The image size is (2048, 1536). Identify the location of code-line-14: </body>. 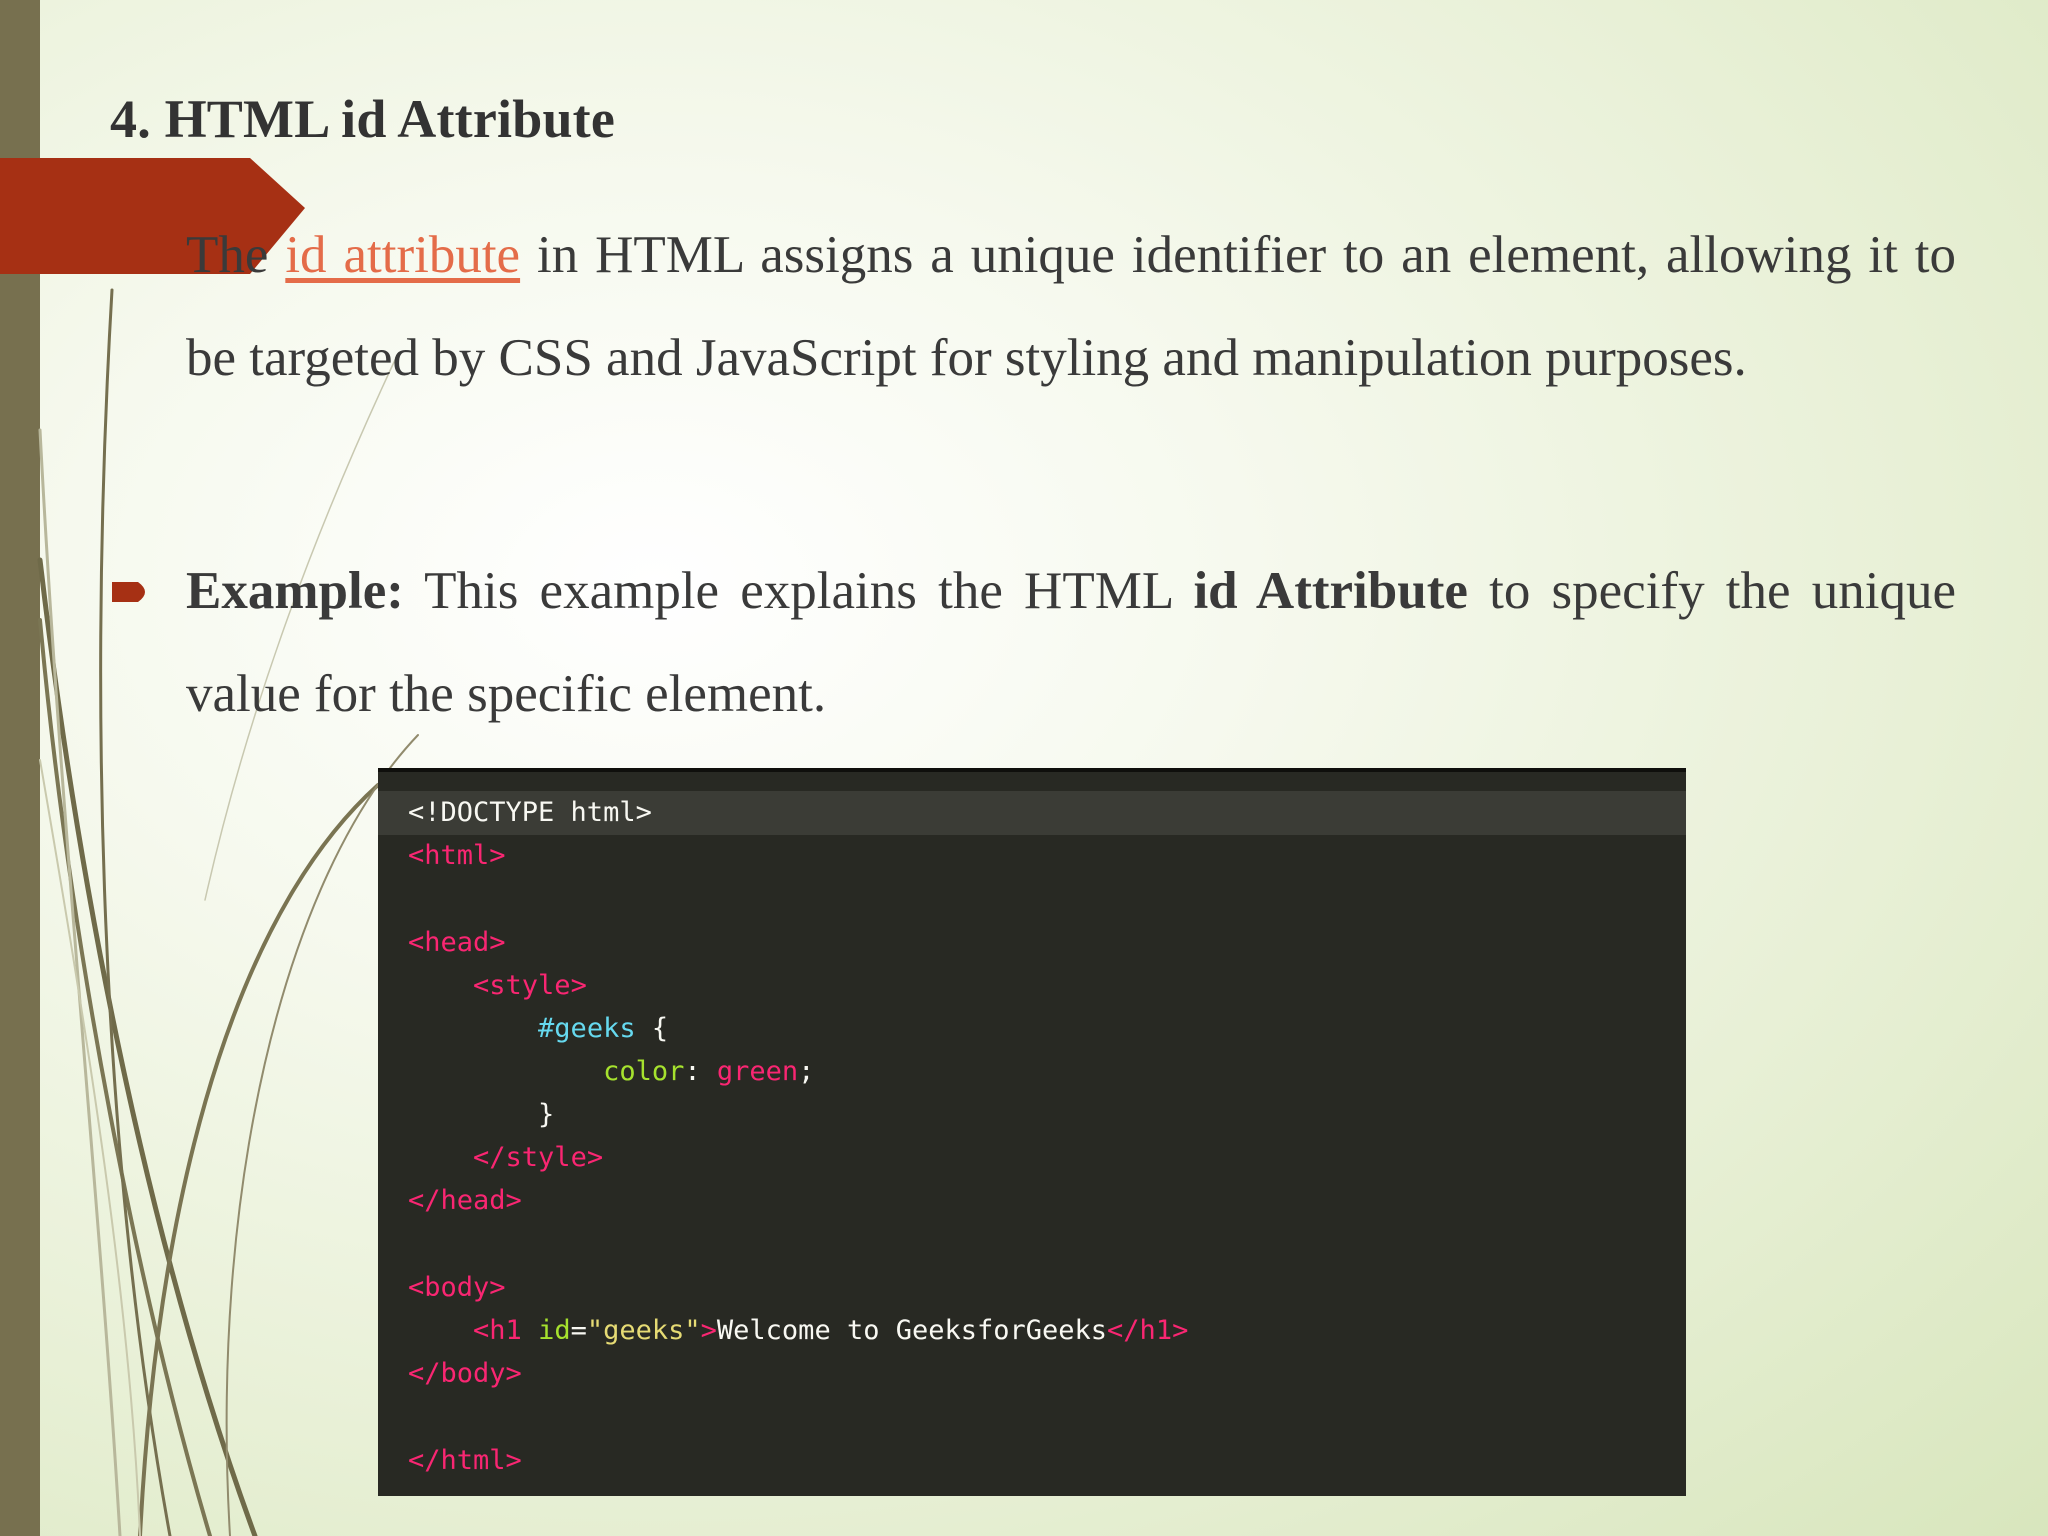
(465, 1373).